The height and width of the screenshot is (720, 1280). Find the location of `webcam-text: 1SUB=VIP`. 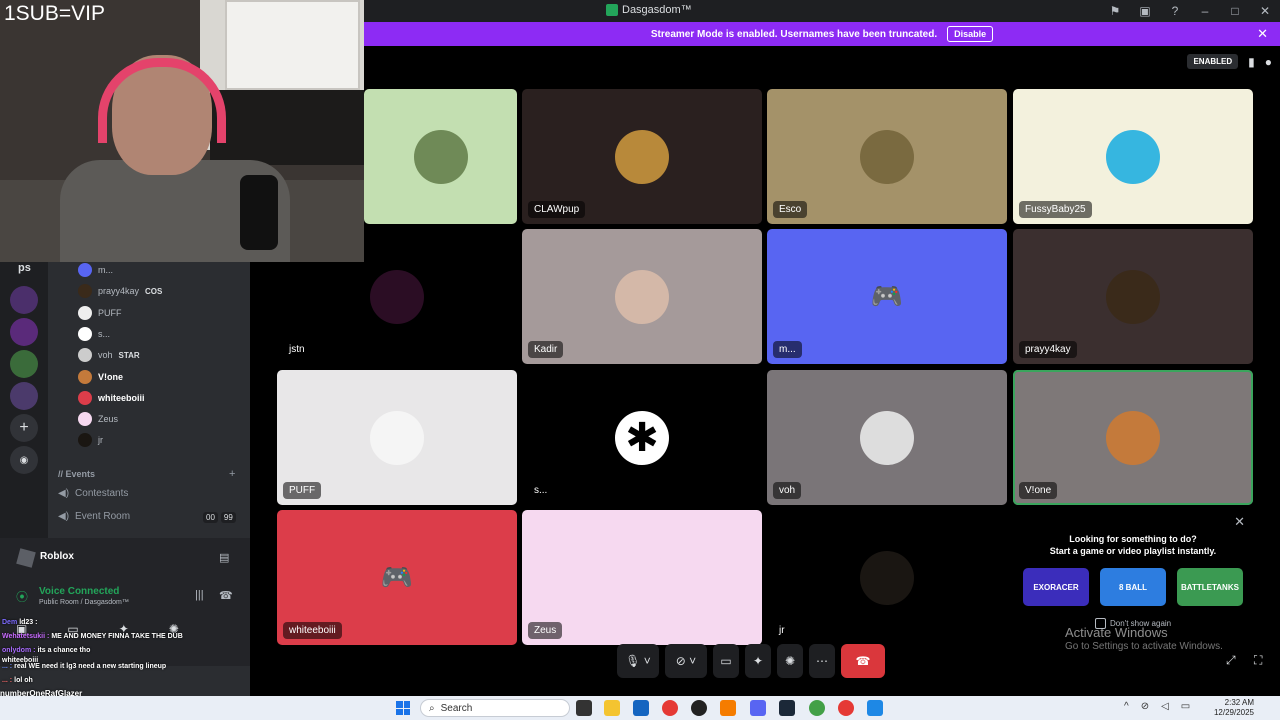

webcam-text: 1SUB=VIP is located at coordinates (54, 13).